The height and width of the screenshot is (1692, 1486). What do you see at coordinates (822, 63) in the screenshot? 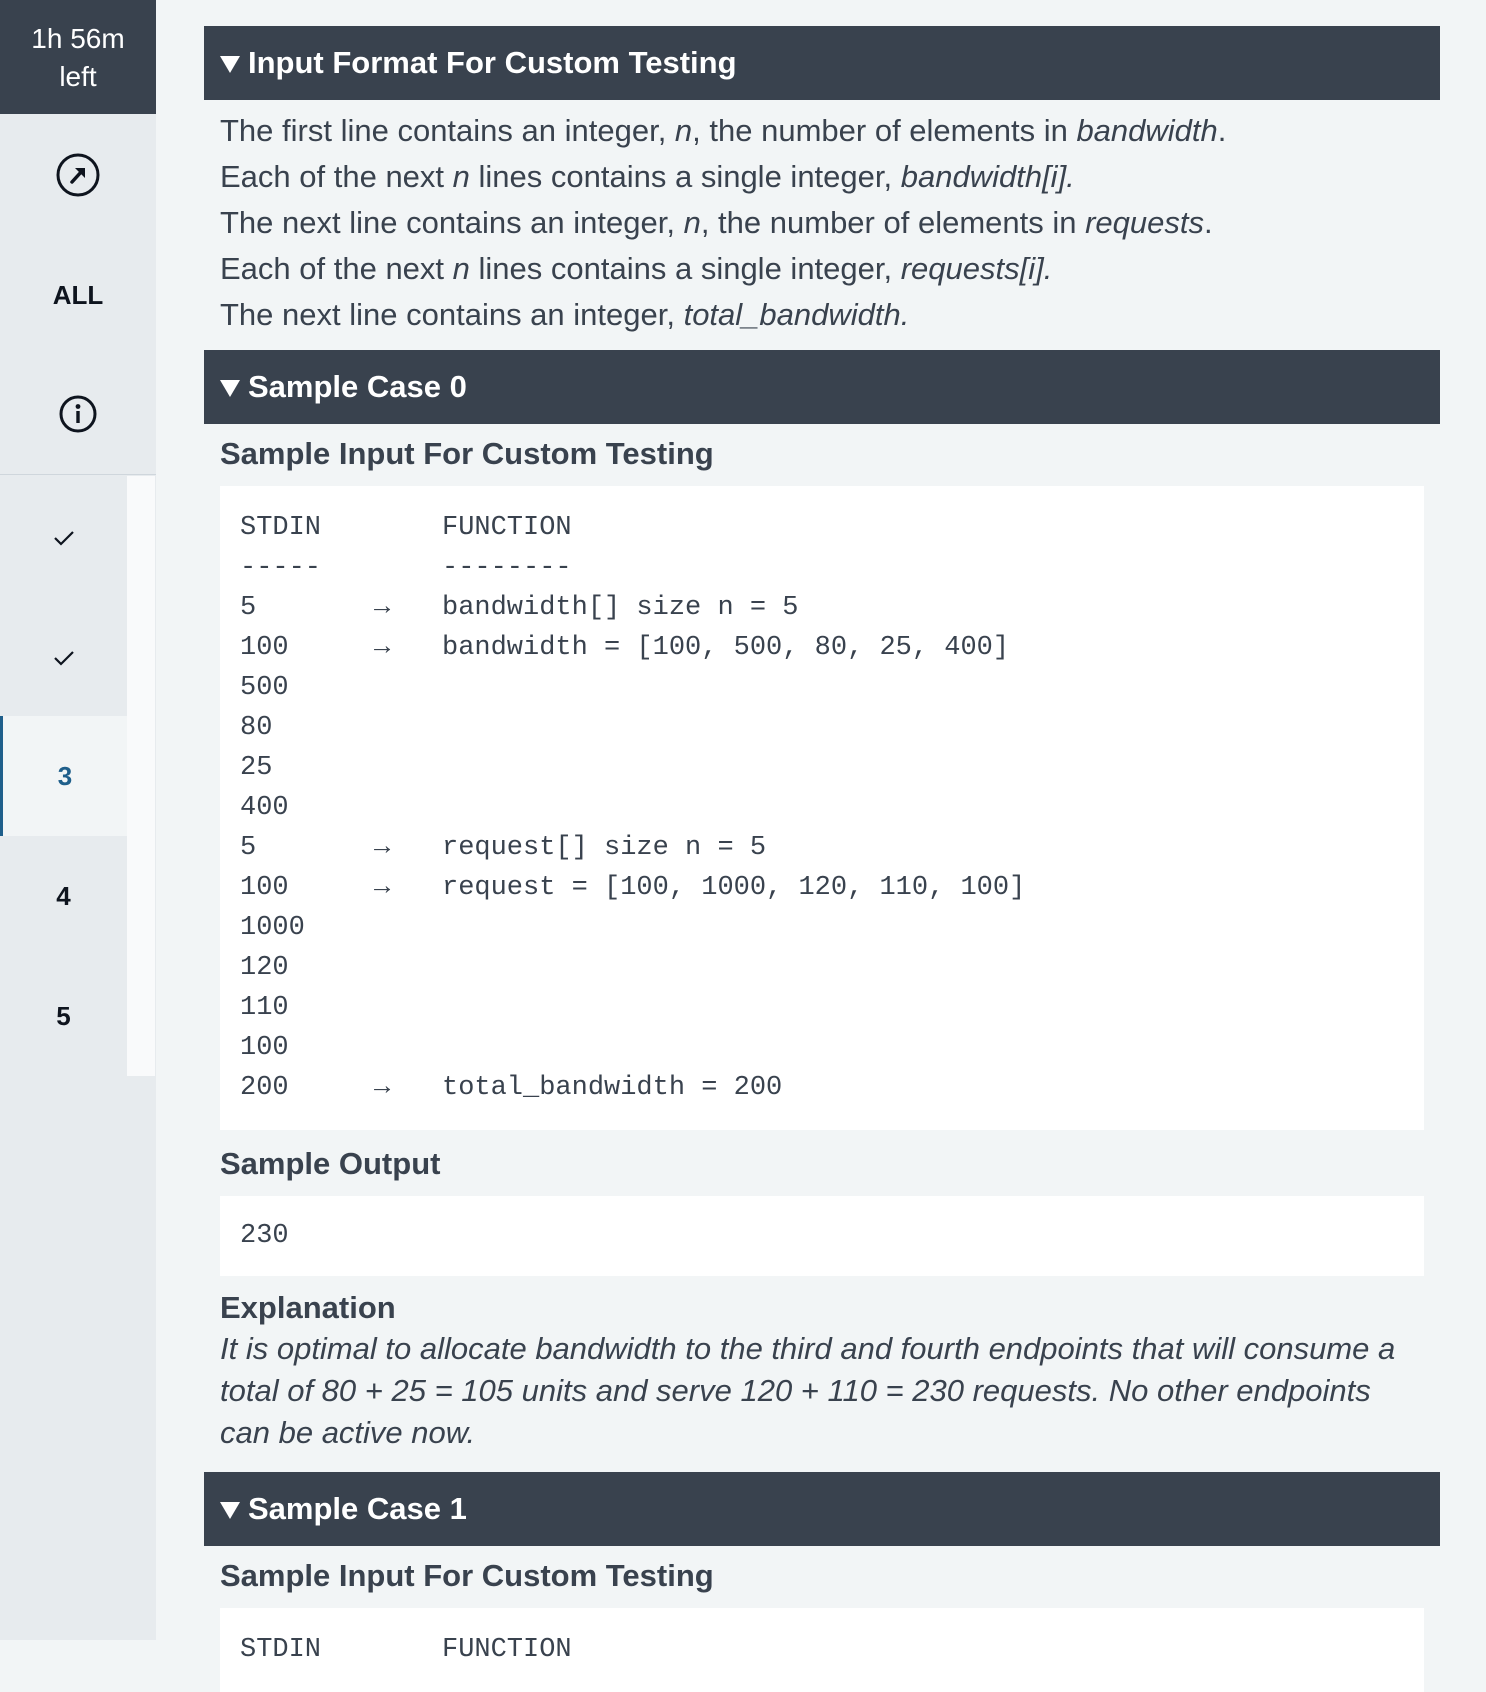
I see `input-format-header: Input Format For Custom Testing` at bounding box center [822, 63].